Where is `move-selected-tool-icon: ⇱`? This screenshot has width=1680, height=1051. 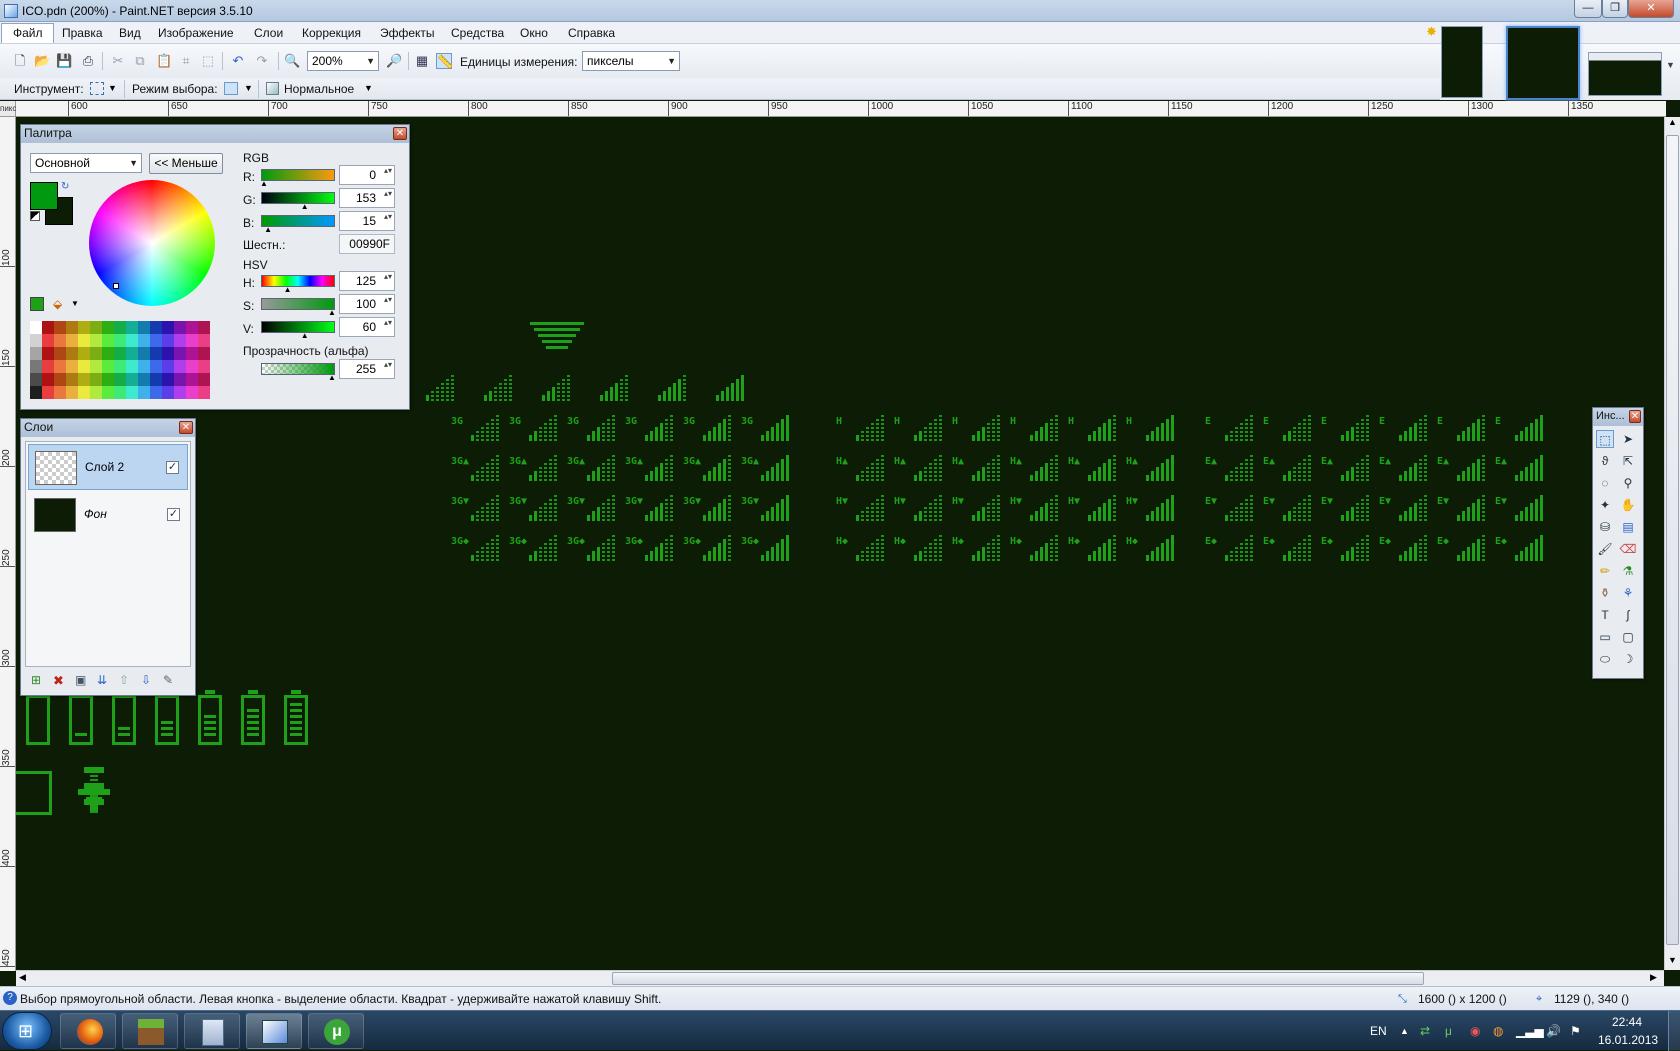 move-selected-tool-icon: ⇱ is located at coordinates (1628, 461).